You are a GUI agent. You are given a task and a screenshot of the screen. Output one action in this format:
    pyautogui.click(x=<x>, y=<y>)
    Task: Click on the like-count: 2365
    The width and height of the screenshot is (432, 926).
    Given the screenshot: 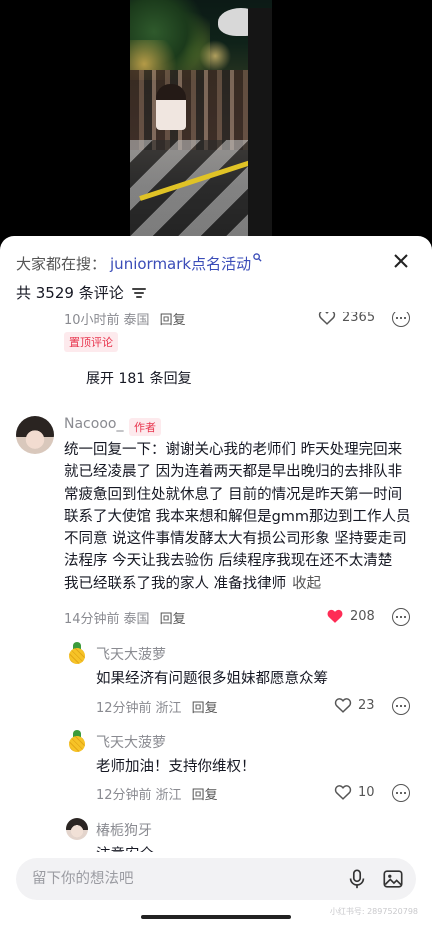 What is the action you would take?
    pyautogui.click(x=359, y=318)
    